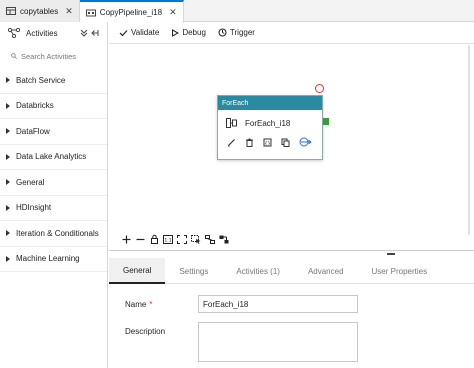  What do you see at coordinates (11, 11) in the screenshot?
I see `dataset-icon` at bounding box center [11, 11].